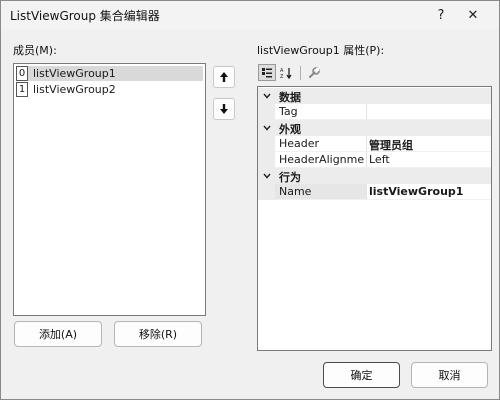 Image resolution: width=500 pixels, height=400 pixels. I want to click on add-button: 添加(A), so click(58, 334).